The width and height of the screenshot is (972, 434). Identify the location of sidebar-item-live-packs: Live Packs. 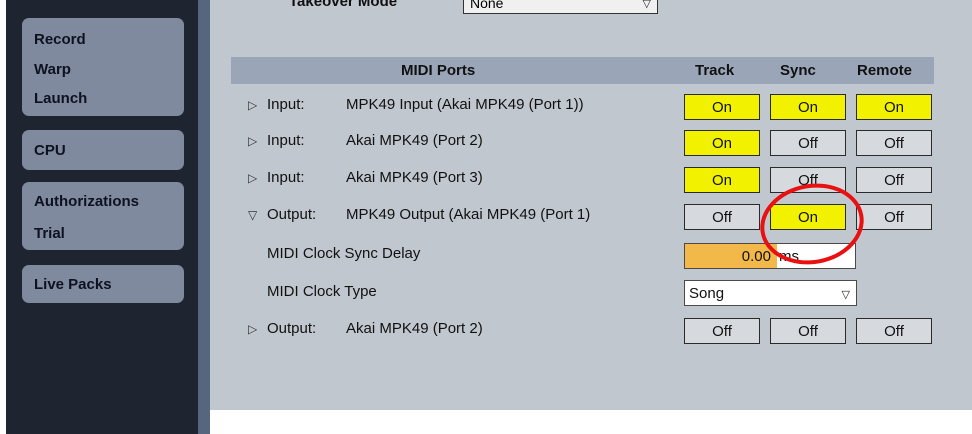
(73, 284).